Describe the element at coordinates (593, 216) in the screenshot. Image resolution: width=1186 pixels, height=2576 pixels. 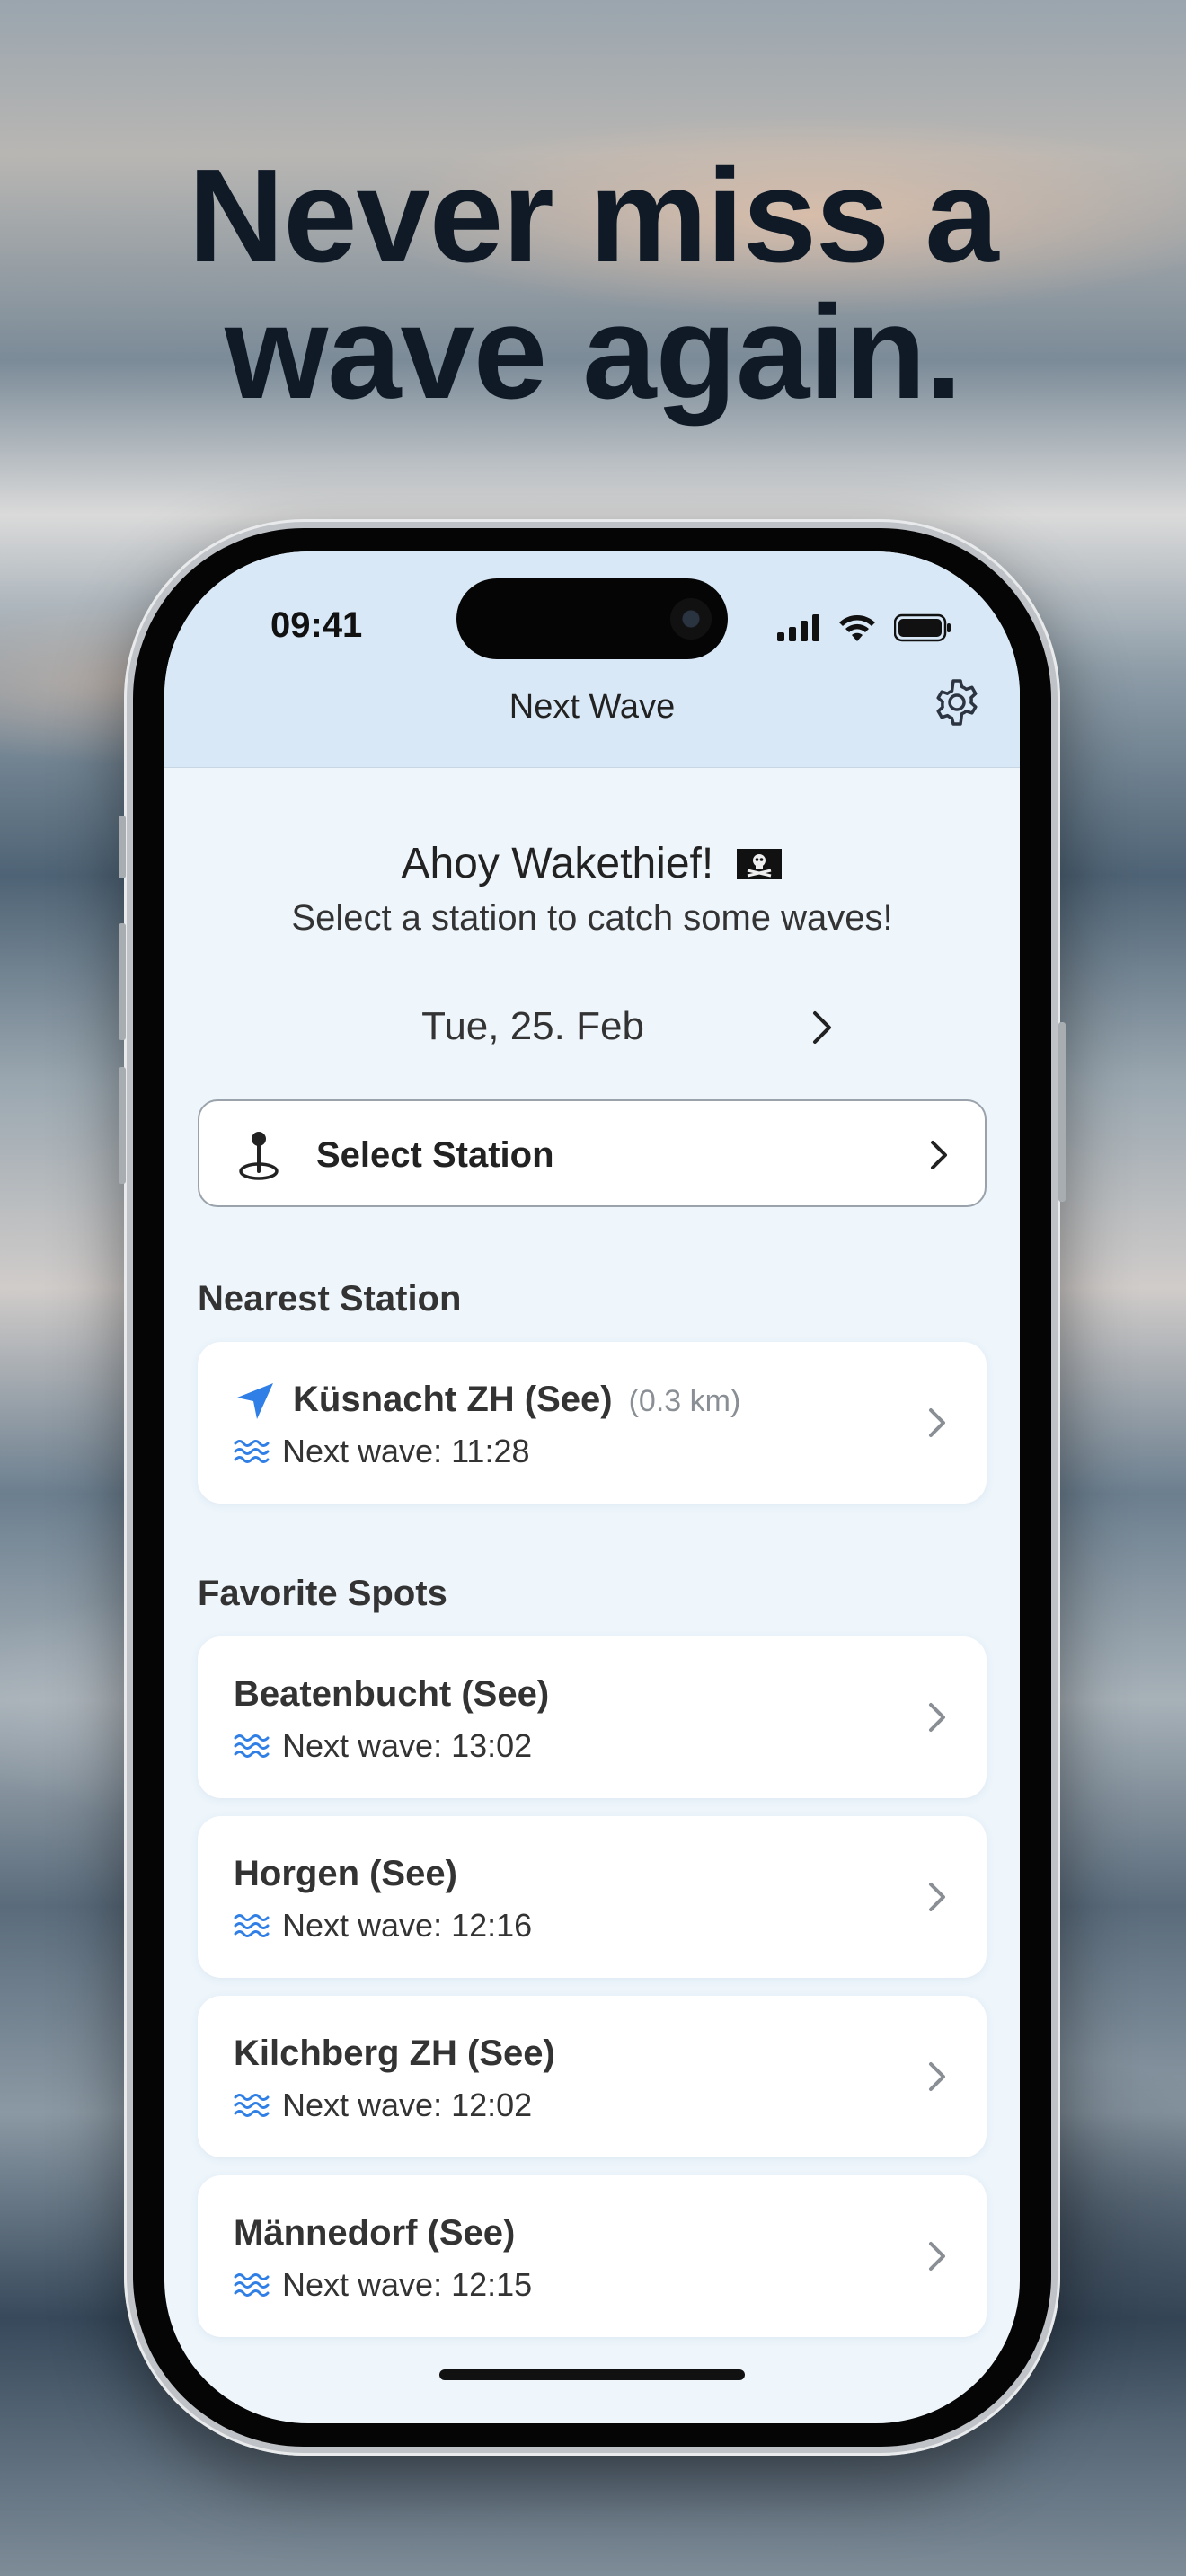
I see `headline-line-1: Never miss a` at that location.